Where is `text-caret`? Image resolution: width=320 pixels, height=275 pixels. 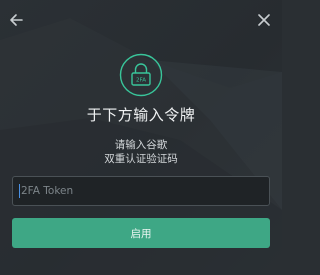
text-caret is located at coordinates (19, 191).